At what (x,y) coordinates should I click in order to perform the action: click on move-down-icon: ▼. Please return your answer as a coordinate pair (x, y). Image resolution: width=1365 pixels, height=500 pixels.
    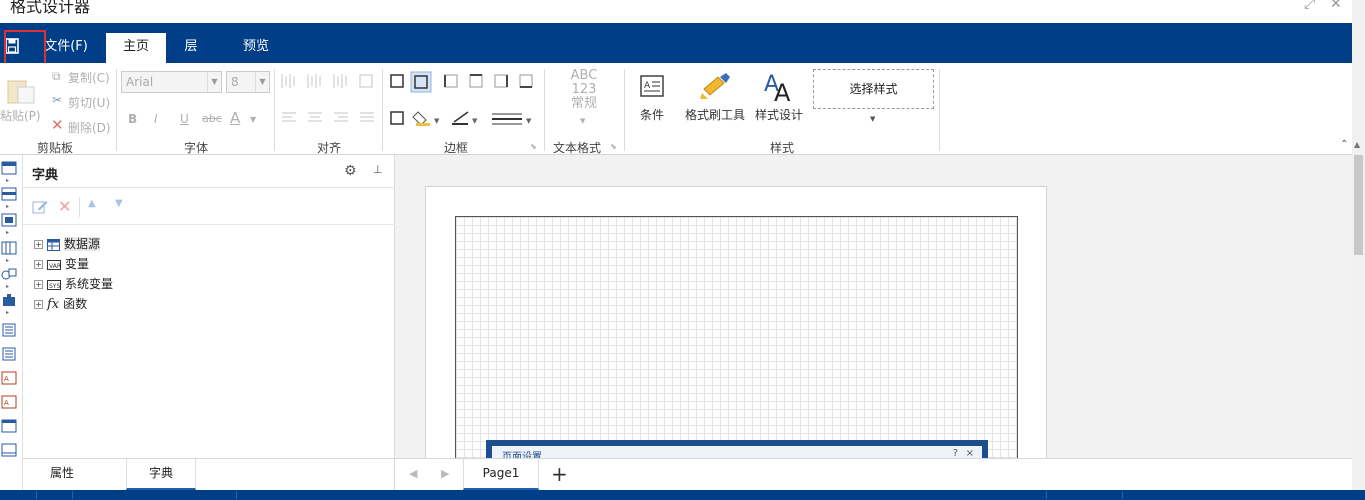
    Looking at the image, I should click on (119, 203).